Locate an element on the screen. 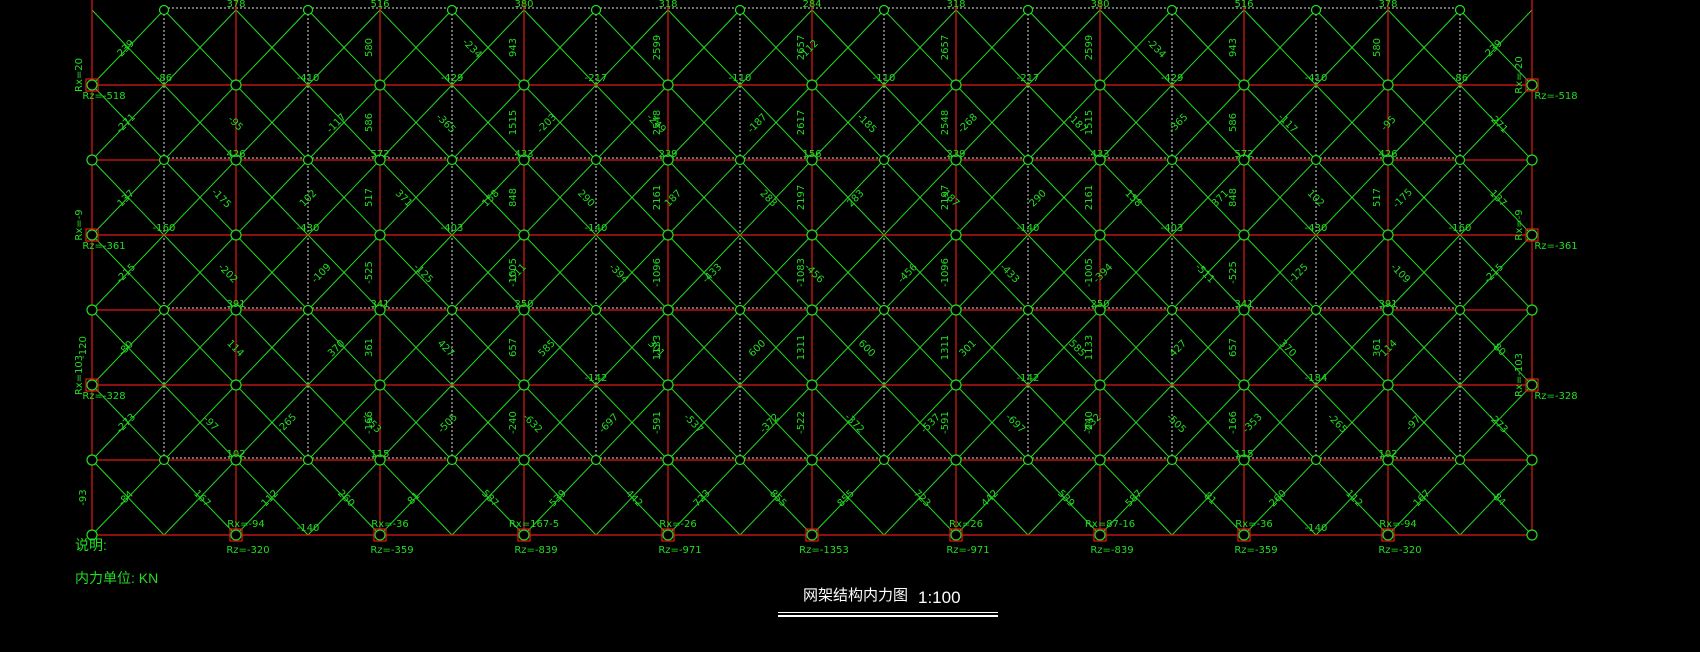  force-label: -240 is located at coordinates (513, 422).